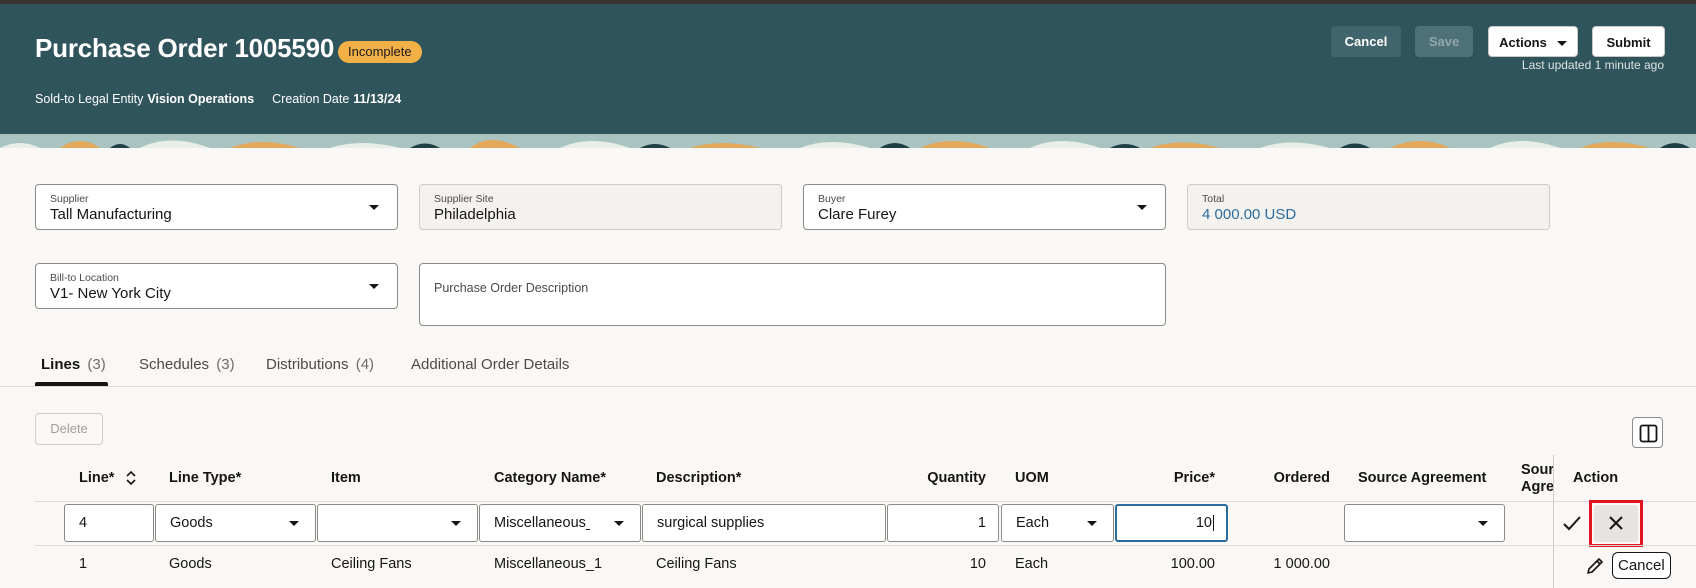 This screenshot has height=588, width=1696. I want to click on description-input: surgical supplies, so click(764, 523).